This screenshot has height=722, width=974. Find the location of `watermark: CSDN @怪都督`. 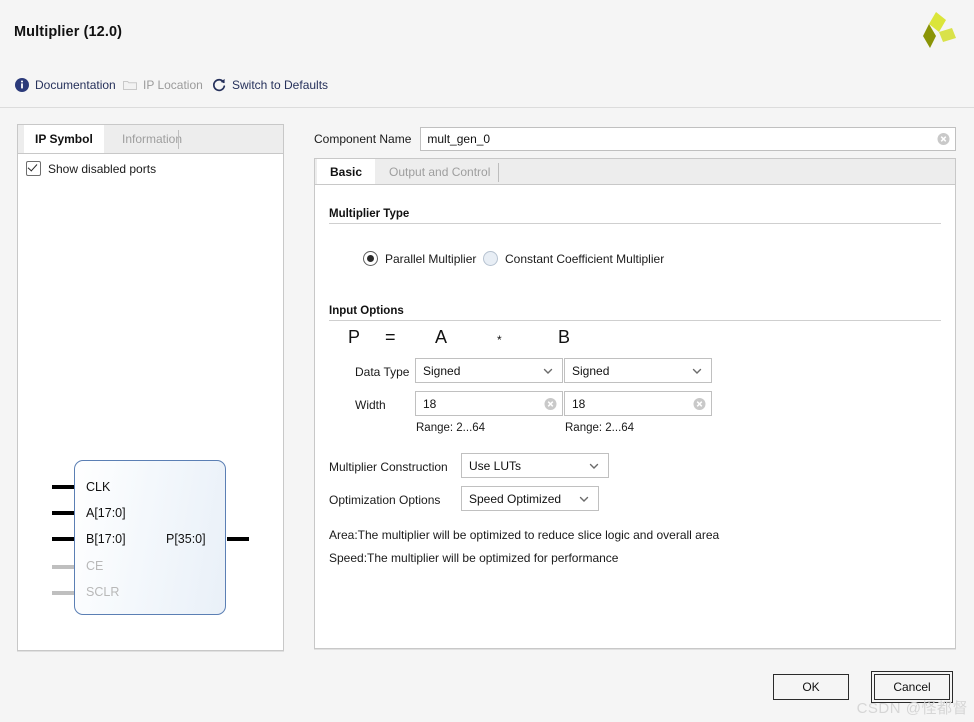

watermark: CSDN @怪都督 is located at coordinates (912, 708).